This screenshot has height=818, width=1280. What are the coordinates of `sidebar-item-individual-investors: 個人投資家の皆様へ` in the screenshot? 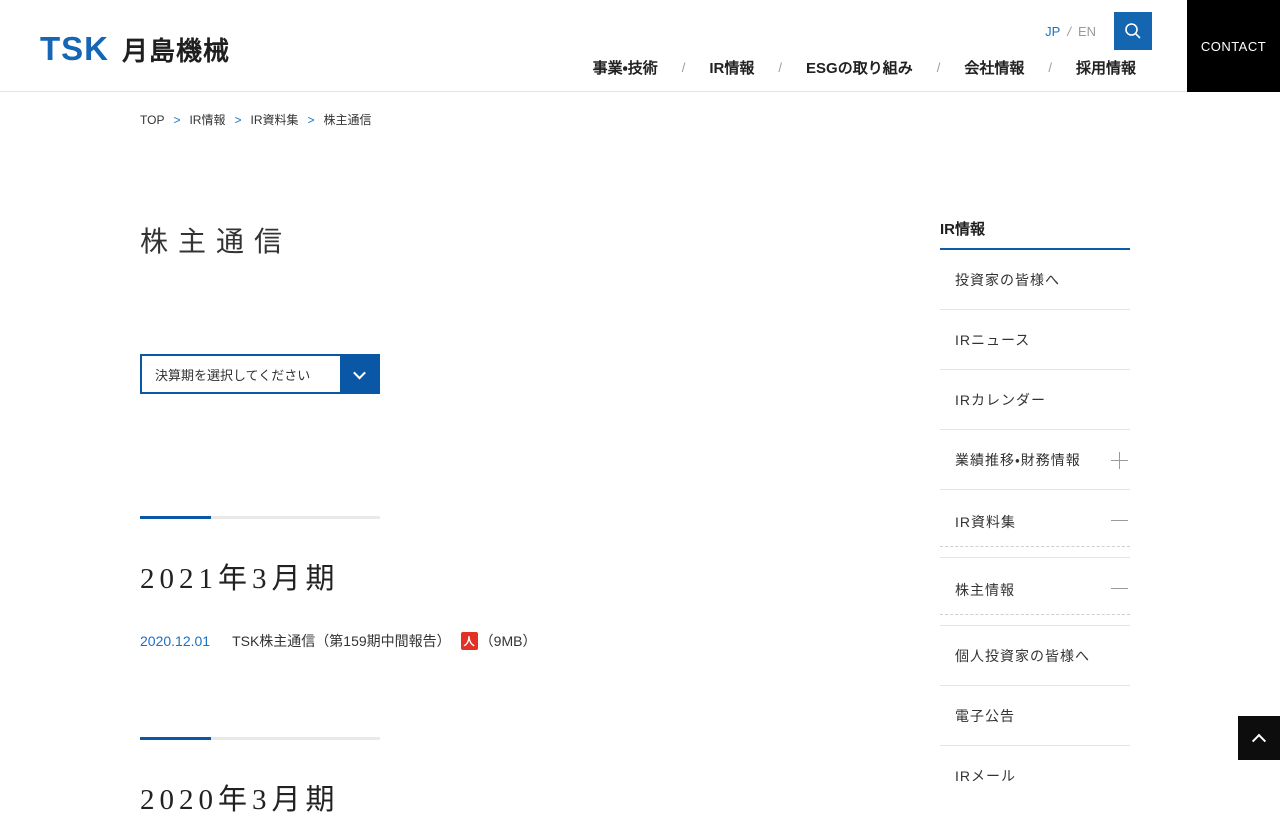 It's located at (1035, 656).